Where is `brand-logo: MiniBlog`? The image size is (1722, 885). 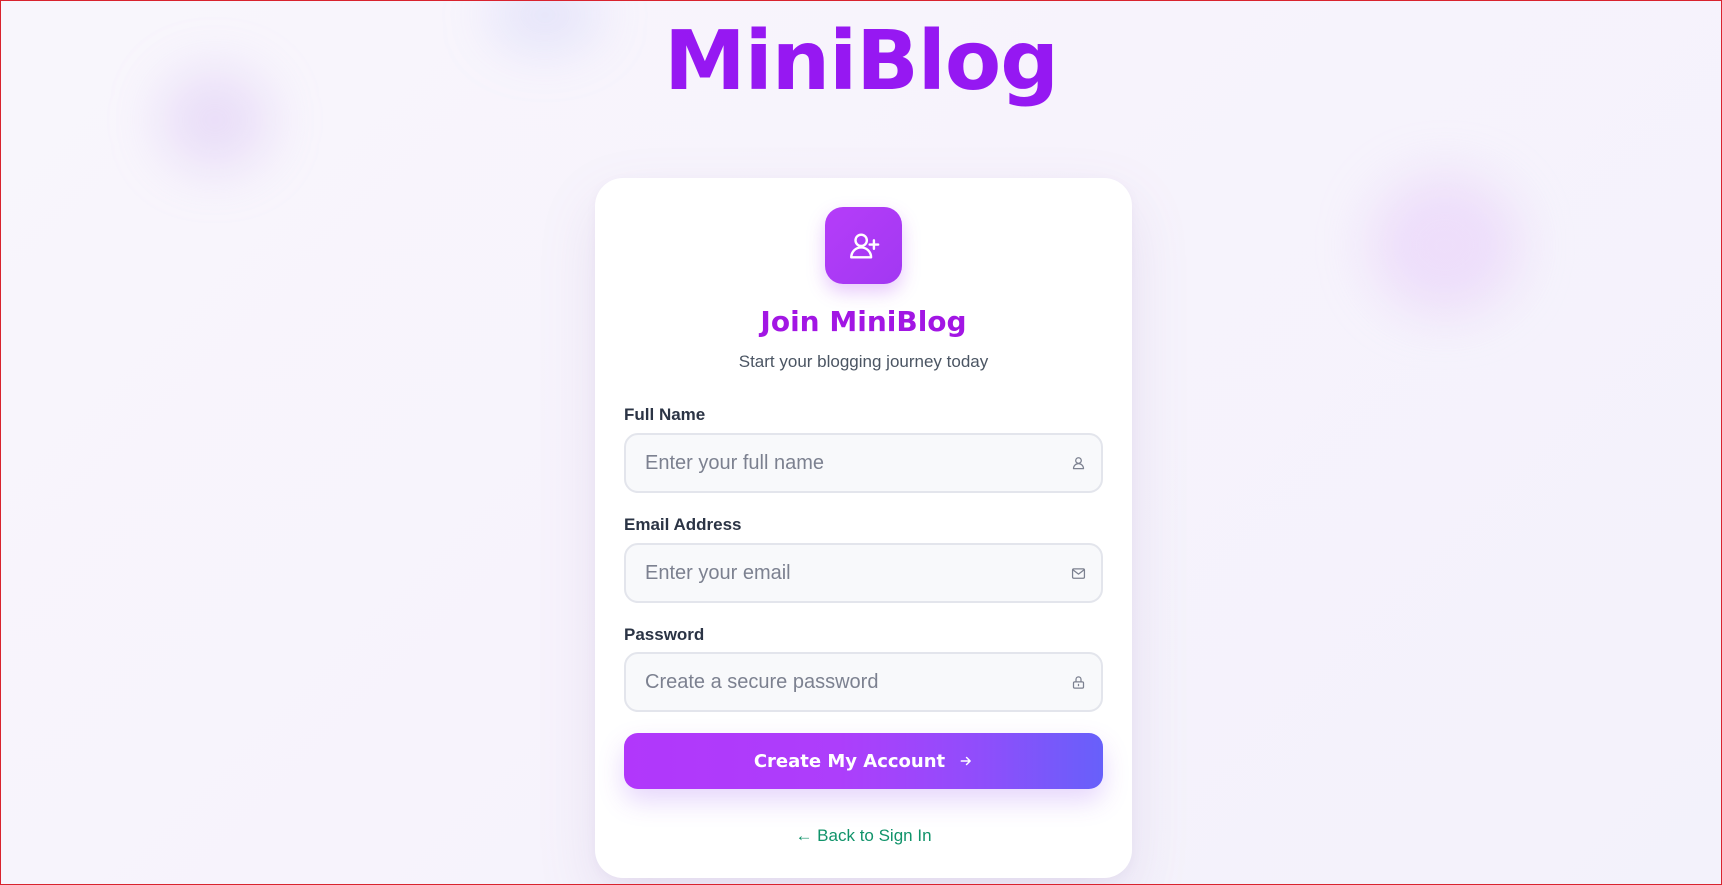
brand-logo: MiniBlog is located at coordinates (861, 62).